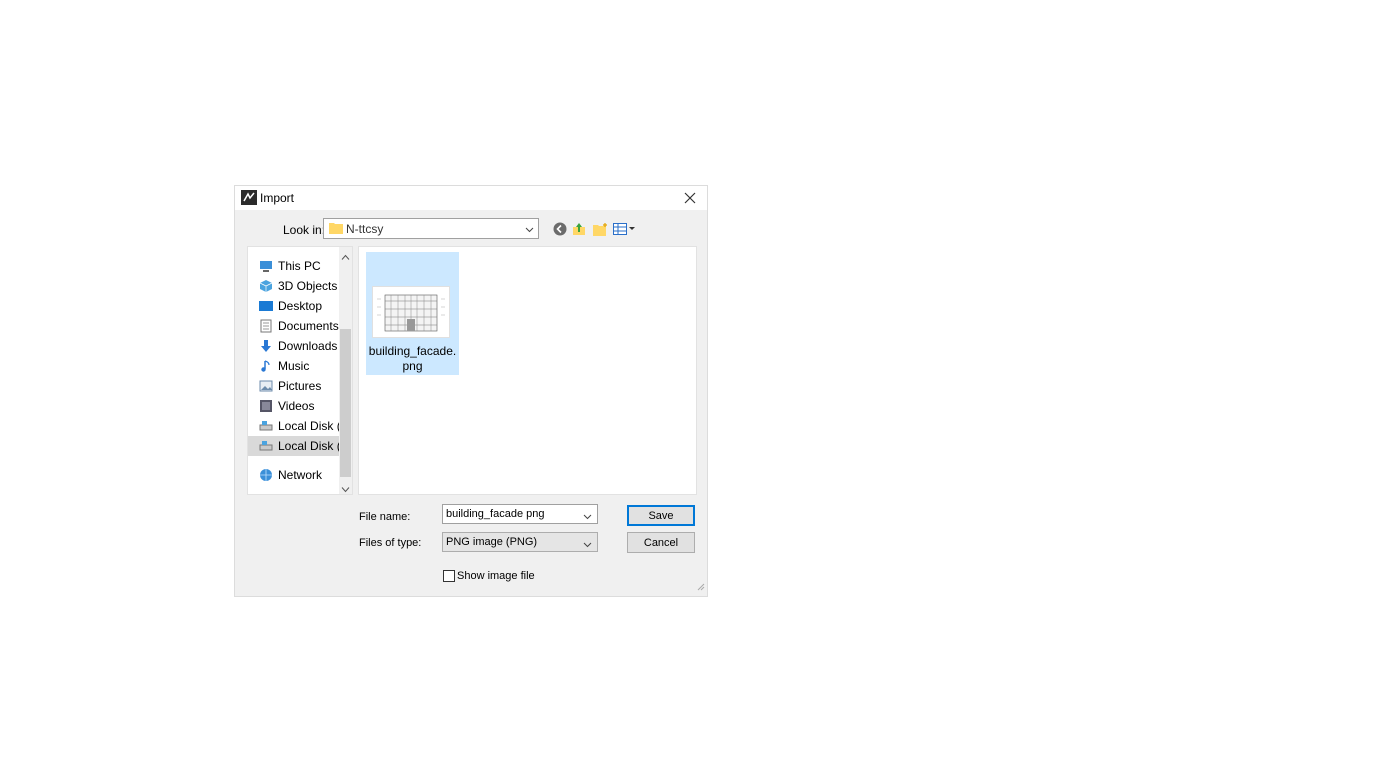  What do you see at coordinates (412, 358) in the screenshot?
I see `file-name-label: building_facade. png` at bounding box center [412, 358].